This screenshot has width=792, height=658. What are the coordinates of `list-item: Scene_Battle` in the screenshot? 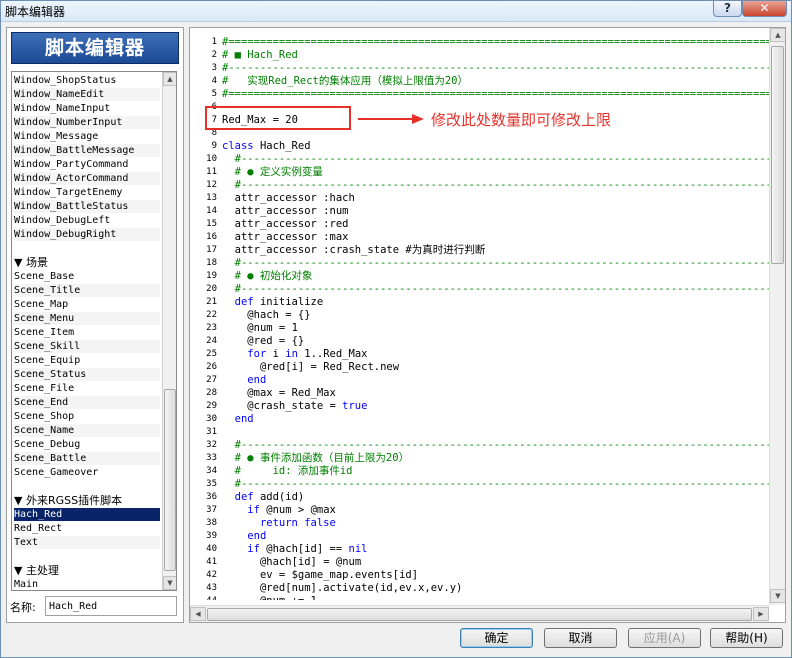 It's located at (87, 458).